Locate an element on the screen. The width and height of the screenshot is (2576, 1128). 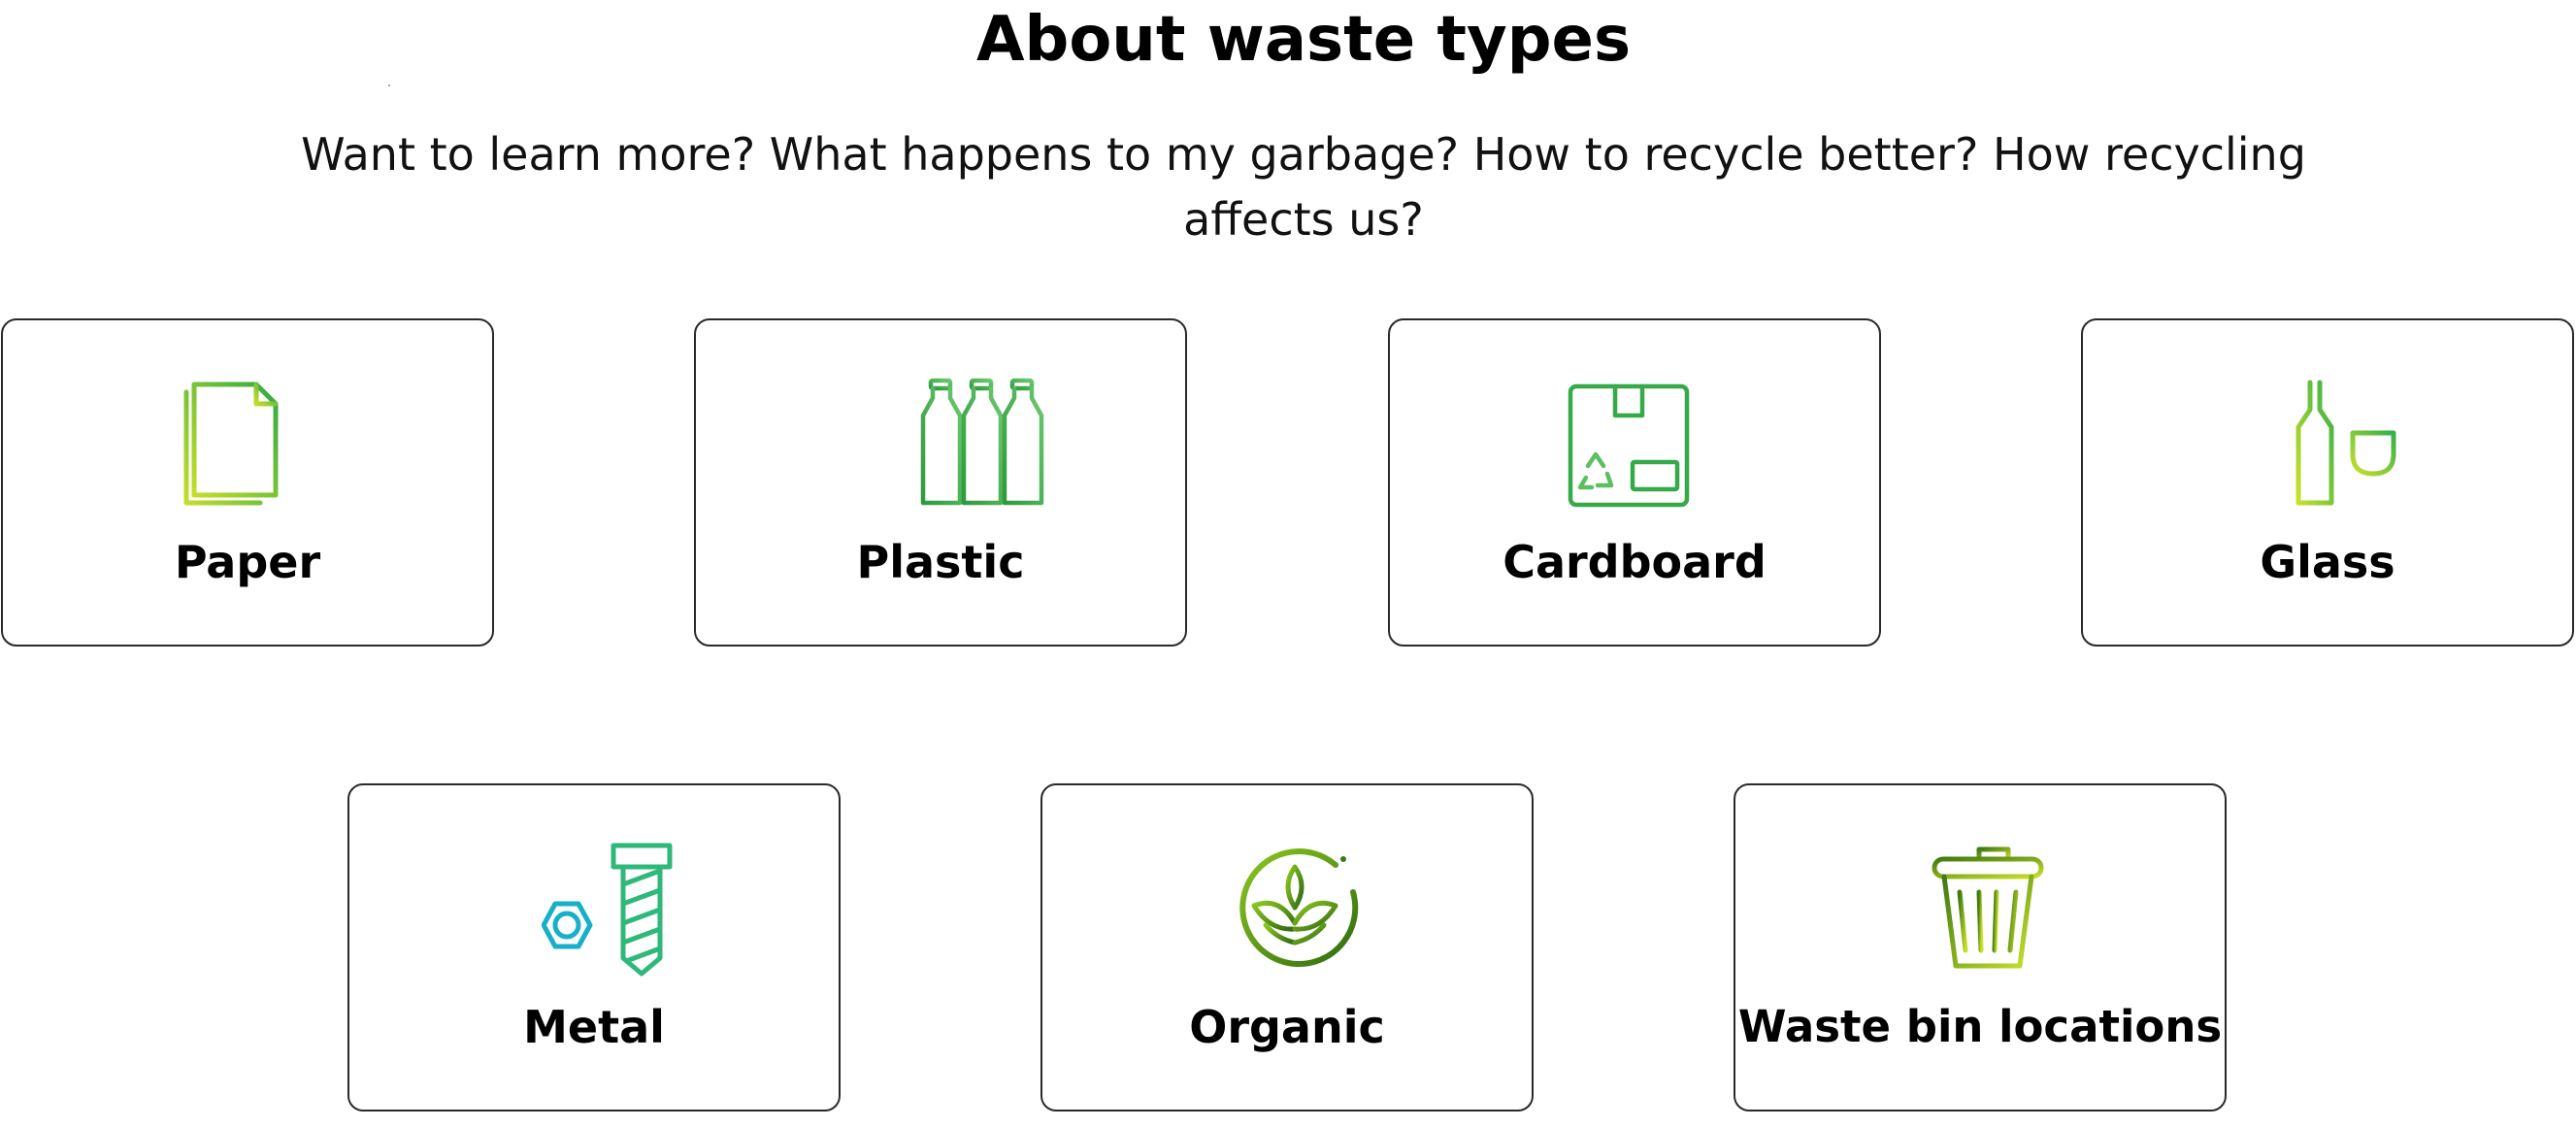
waste-card-bin-locations: Waste bin locations is located at coordinates (1981, 947).